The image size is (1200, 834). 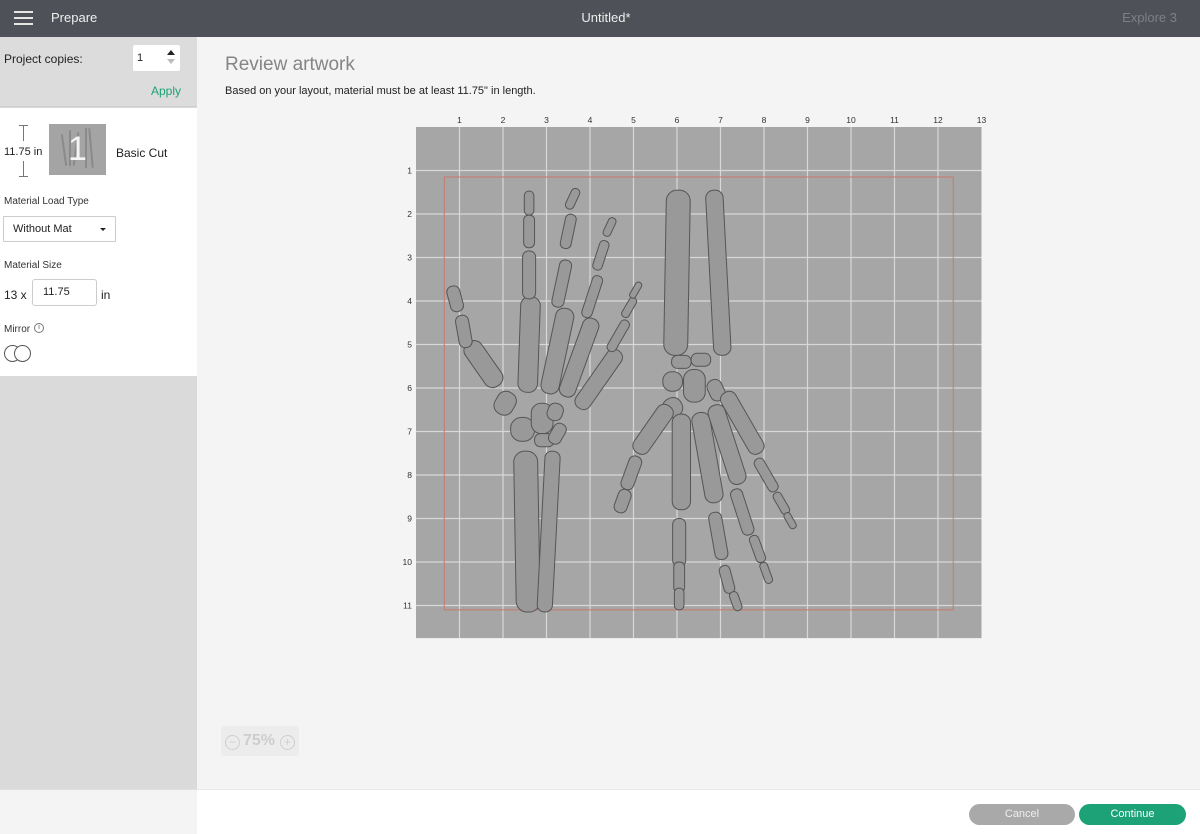 I want to click on project-copies-stepper: 1, so click(x=156, y=58).